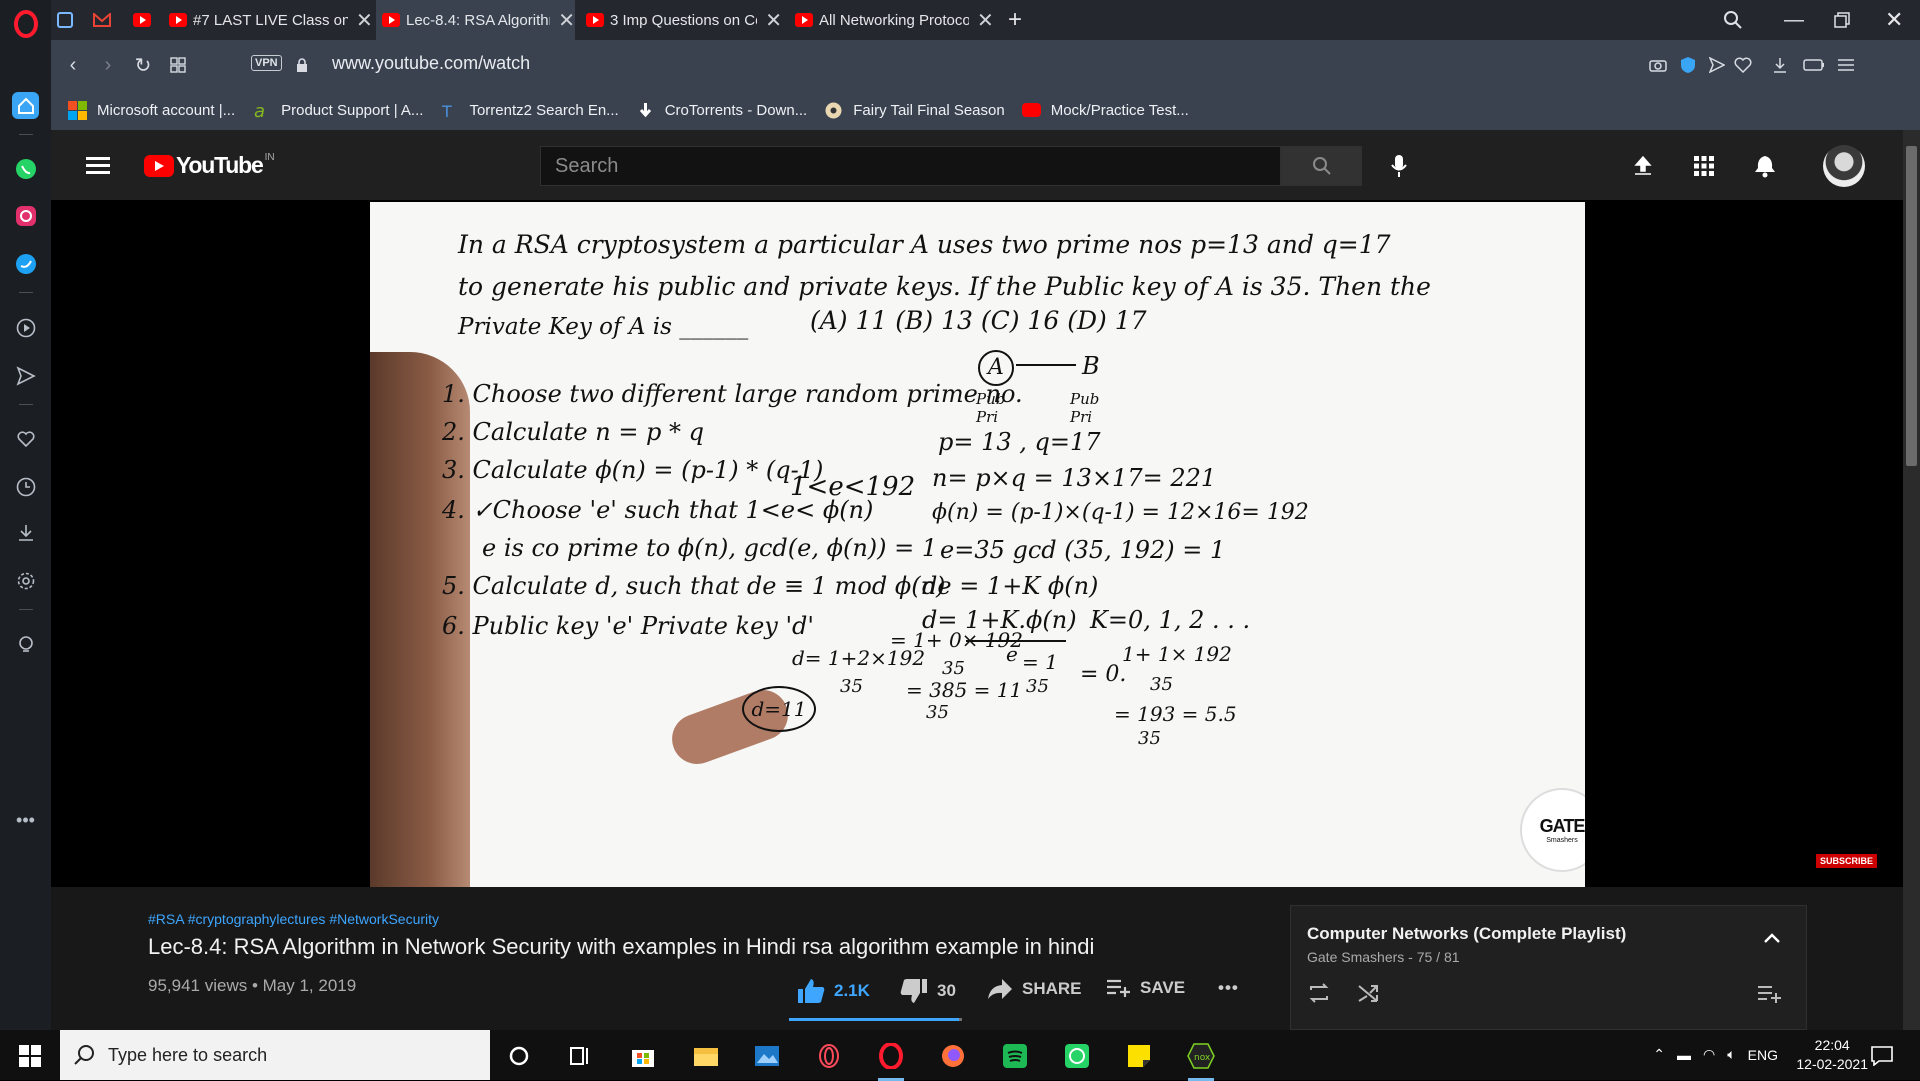 Image resolution: width=1920 pixels, height=1081 pixels. Describe the element at coordinates (1911, 306) in the screenshot. I see `scrollbar-thumb` at that location.